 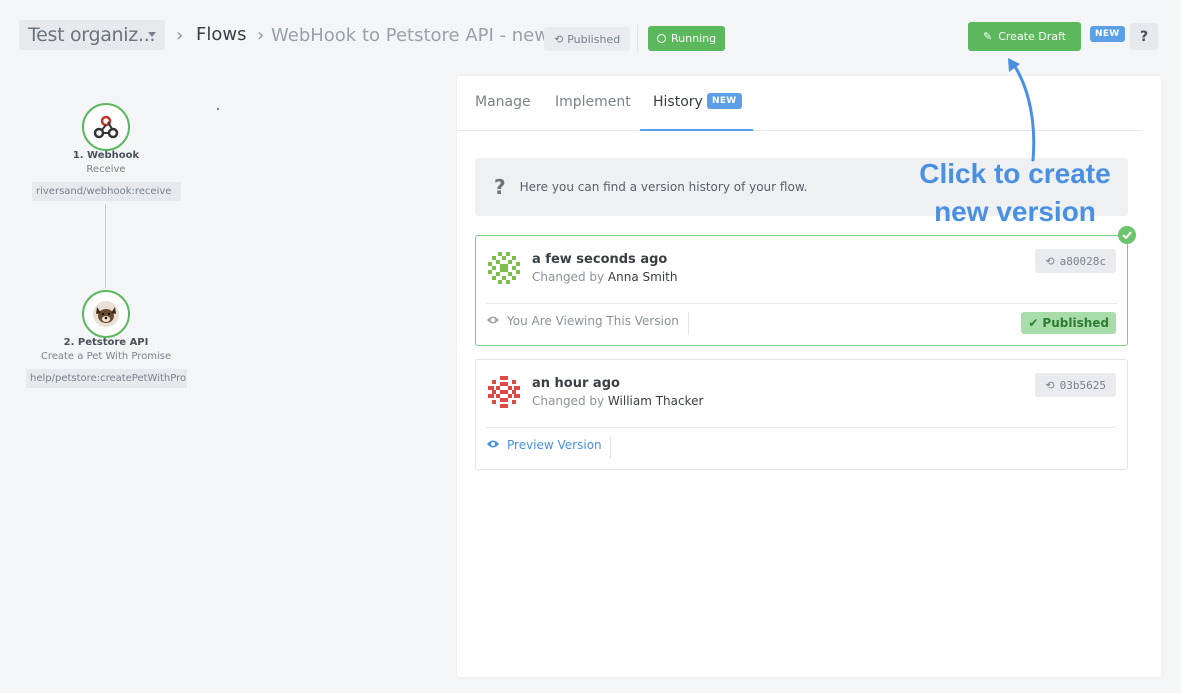 I want to click on viewing-text: You Are Viewing This Version, so click(x=593, y=321).